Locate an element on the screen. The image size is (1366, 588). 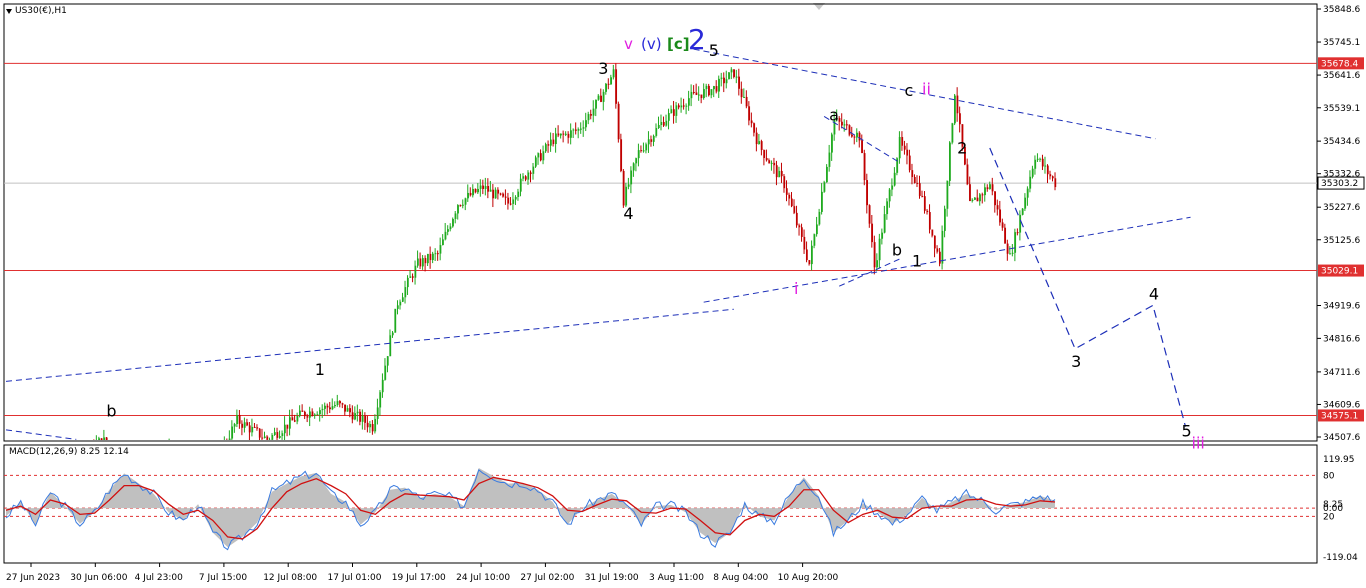
top-label-2: [c] is located at coordinates (678, 44).